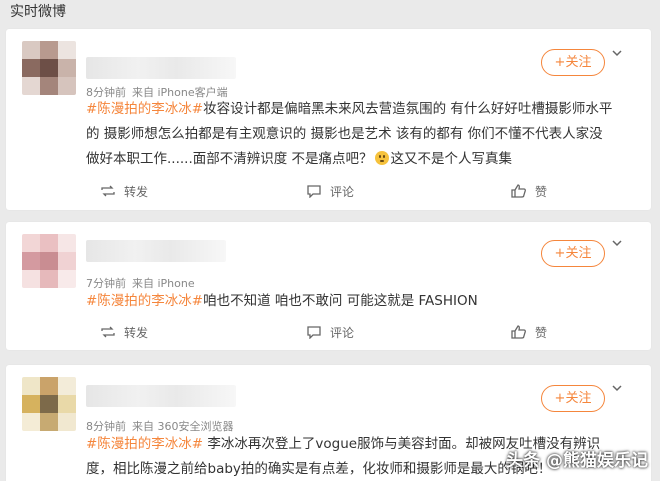 The height and width of the screenshot is (481, 660). I want to click on post-text: #陈漫拍的李冰冰#咱也不知道 咱也不敢问 可能这就是 FASHION, so click(355, 301).